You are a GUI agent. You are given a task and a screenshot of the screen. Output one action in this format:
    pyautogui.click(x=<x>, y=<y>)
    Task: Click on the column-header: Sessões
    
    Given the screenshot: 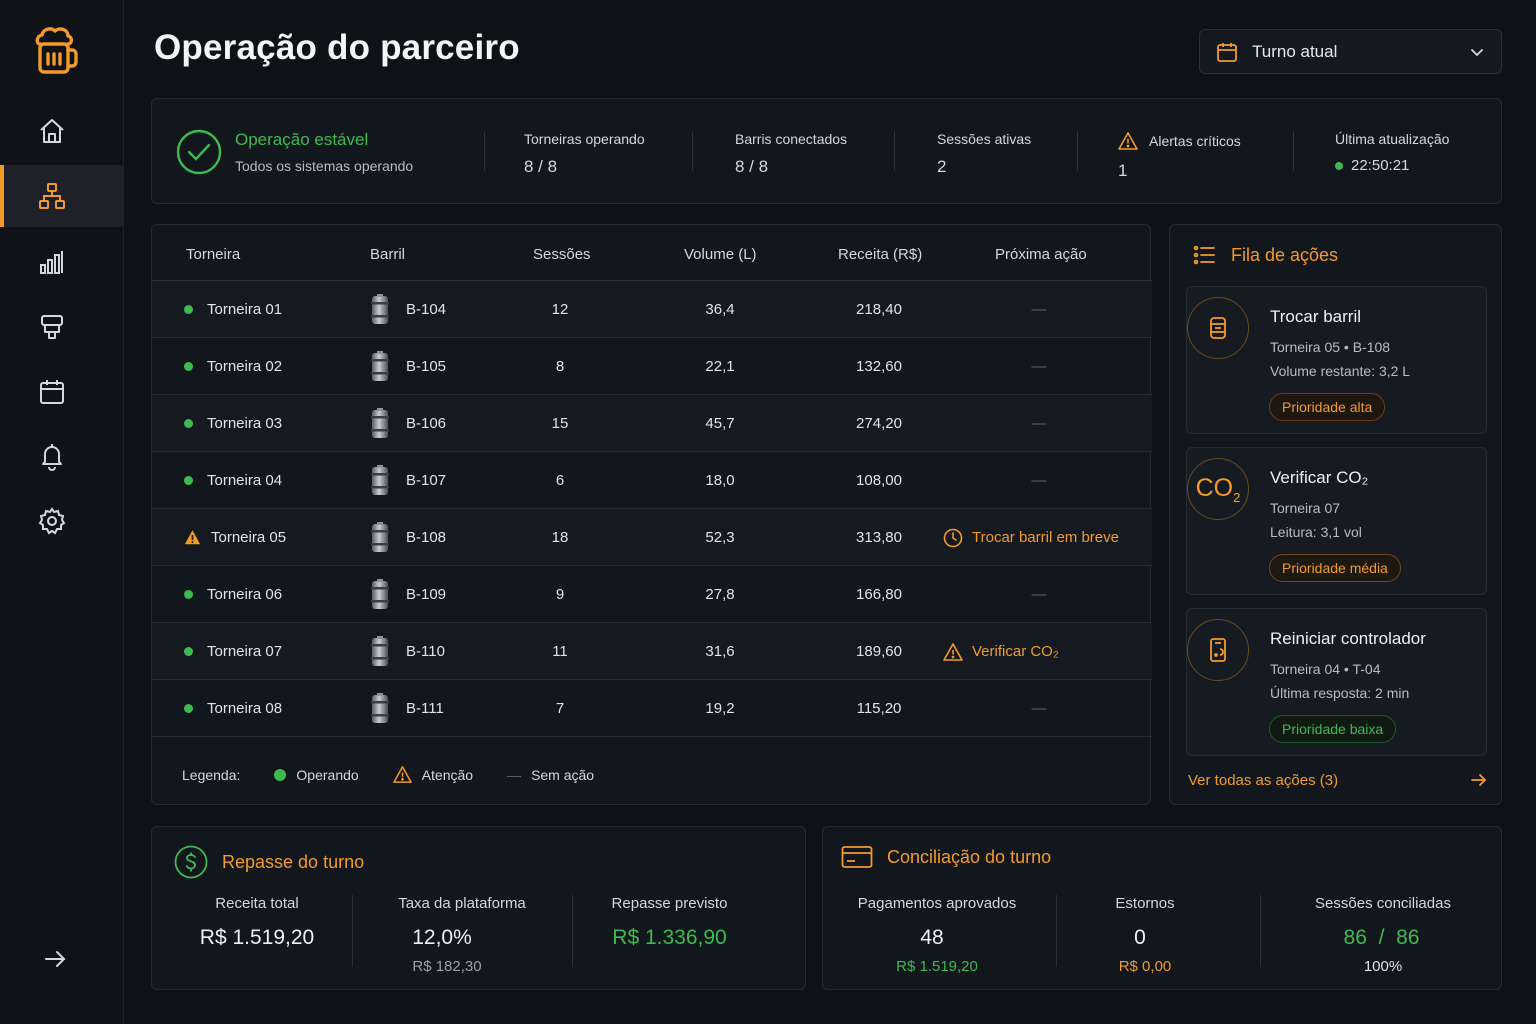 What is the action you would take?
    pyautogui.click(x=562, y=254)
    